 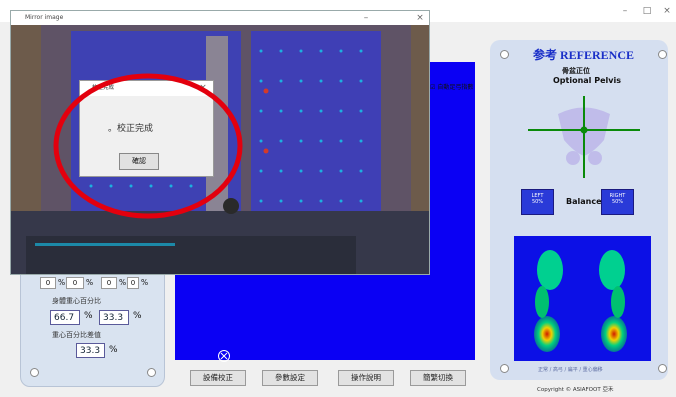 I want to click on row-value-1: 0, so click(x=48, y=283).